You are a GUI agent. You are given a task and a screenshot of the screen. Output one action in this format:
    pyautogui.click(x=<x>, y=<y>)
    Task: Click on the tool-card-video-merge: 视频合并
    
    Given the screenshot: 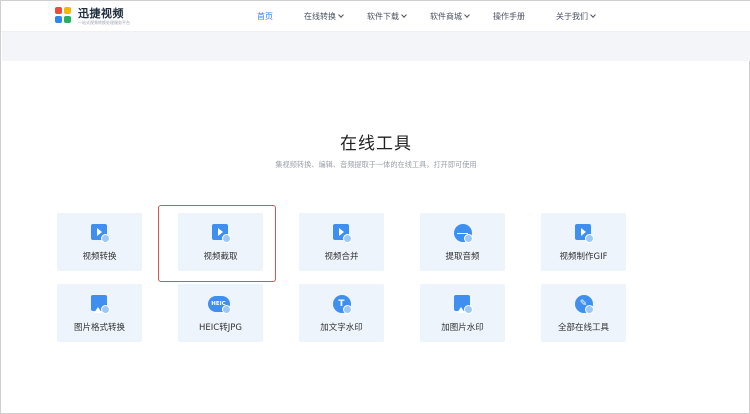 What is the action you would take?
    pyautogui.click(x=341, y=242)
    